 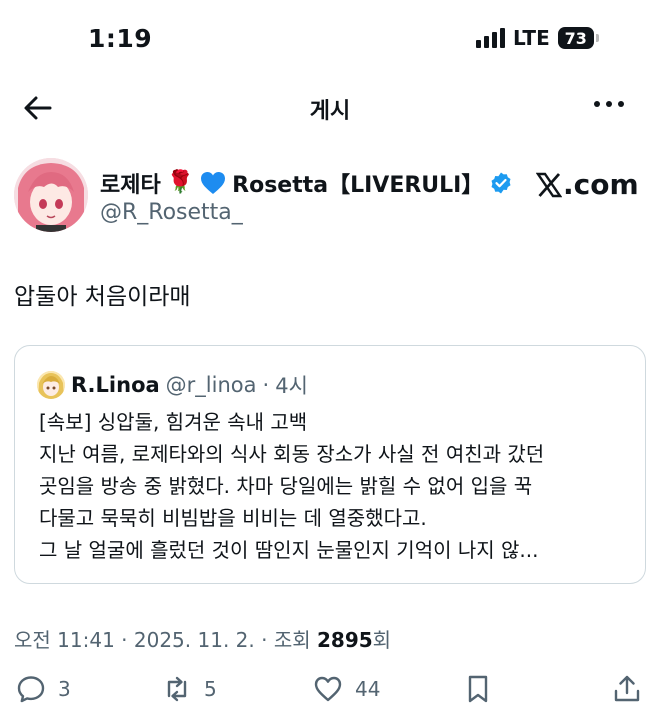 I want to click on battery-icon: 73, so click(x=578, y=38).